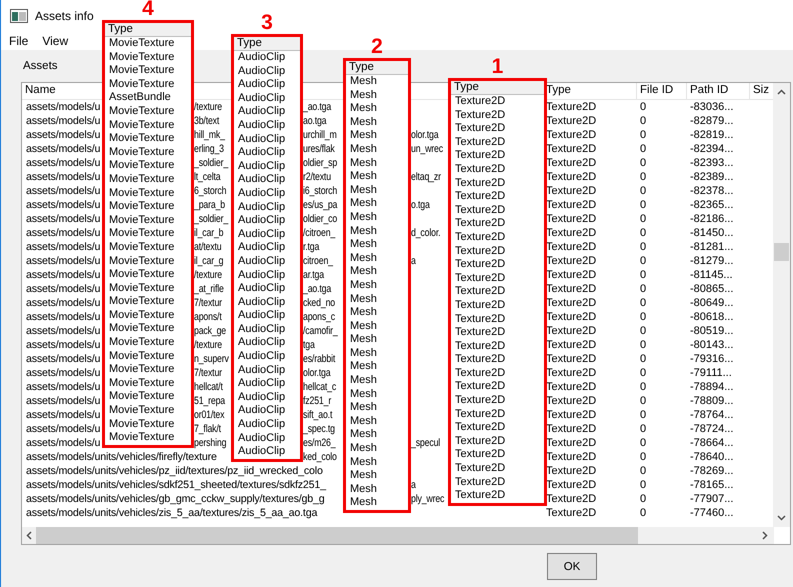 The width and height of the screenshot is (793, 587). Describe the element at coordinates (176, 485) in the screenshot. I see `table-cell: assets/models/units/vehicles/sdkf251_sheeted/textures/sdkfz251_` at that location.